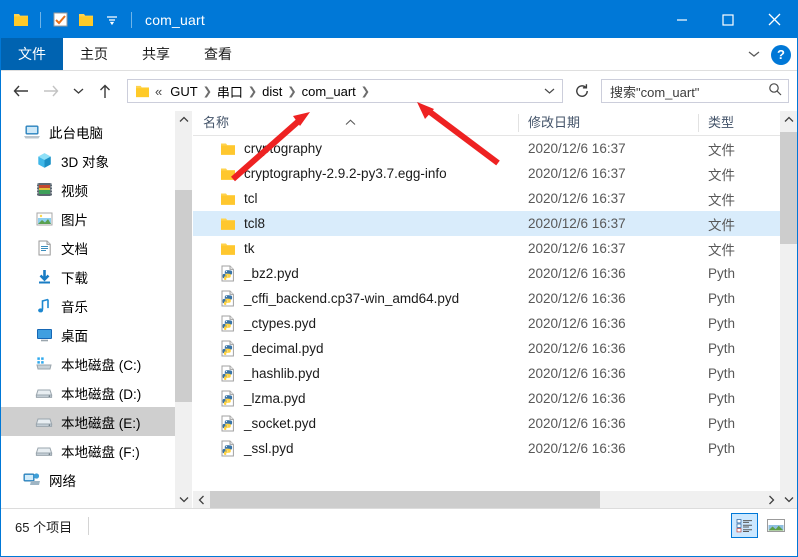 This screenshot has width=798, height=557. I want to click on address-dropdown-icon, so click(549, 91).